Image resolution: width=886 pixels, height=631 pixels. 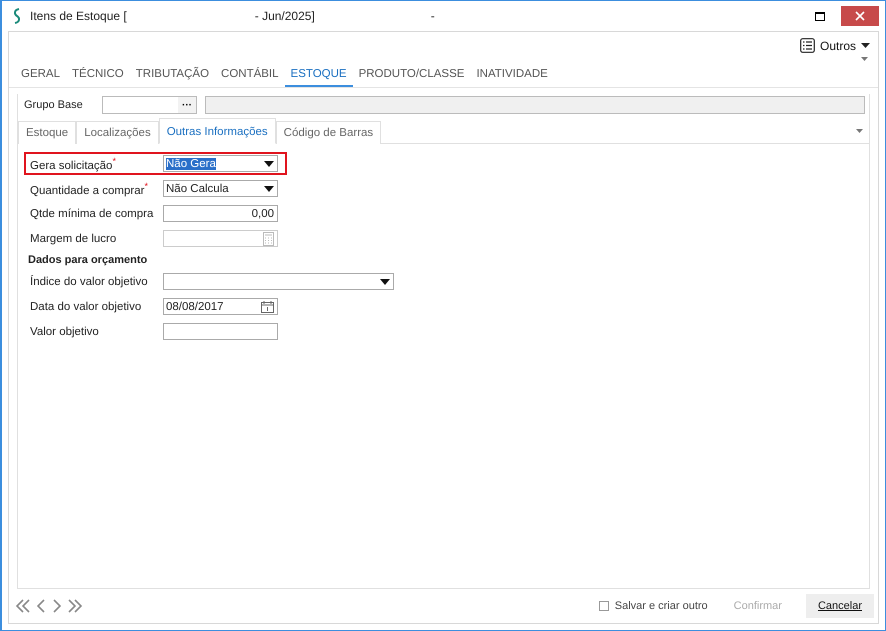 I want to click on field-label: Quantidade a comprar, so click(x=87, y=190).